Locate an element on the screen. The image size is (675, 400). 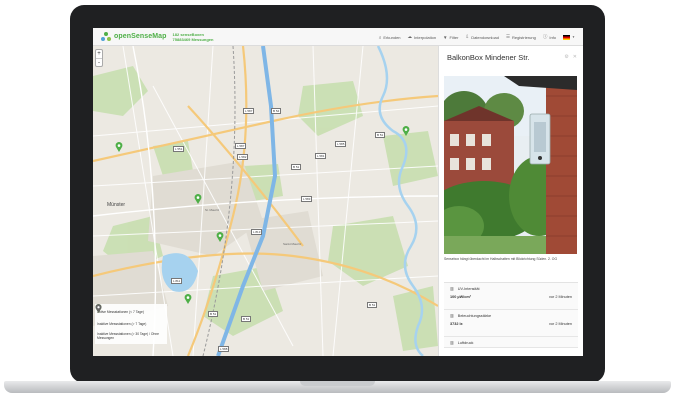
nav-item-filter: ▼ Filter is located at coordinates (450, 37).